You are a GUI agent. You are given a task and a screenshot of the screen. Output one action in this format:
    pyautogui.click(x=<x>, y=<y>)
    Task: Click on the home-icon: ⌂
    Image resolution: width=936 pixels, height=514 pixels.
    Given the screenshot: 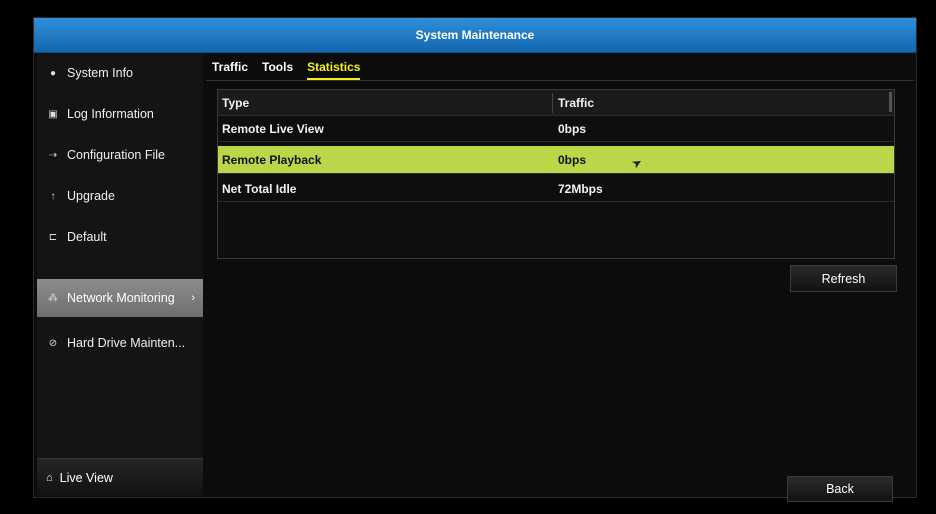 What is the action you would take?
    pyautogui.click(x=49, y=477)
    